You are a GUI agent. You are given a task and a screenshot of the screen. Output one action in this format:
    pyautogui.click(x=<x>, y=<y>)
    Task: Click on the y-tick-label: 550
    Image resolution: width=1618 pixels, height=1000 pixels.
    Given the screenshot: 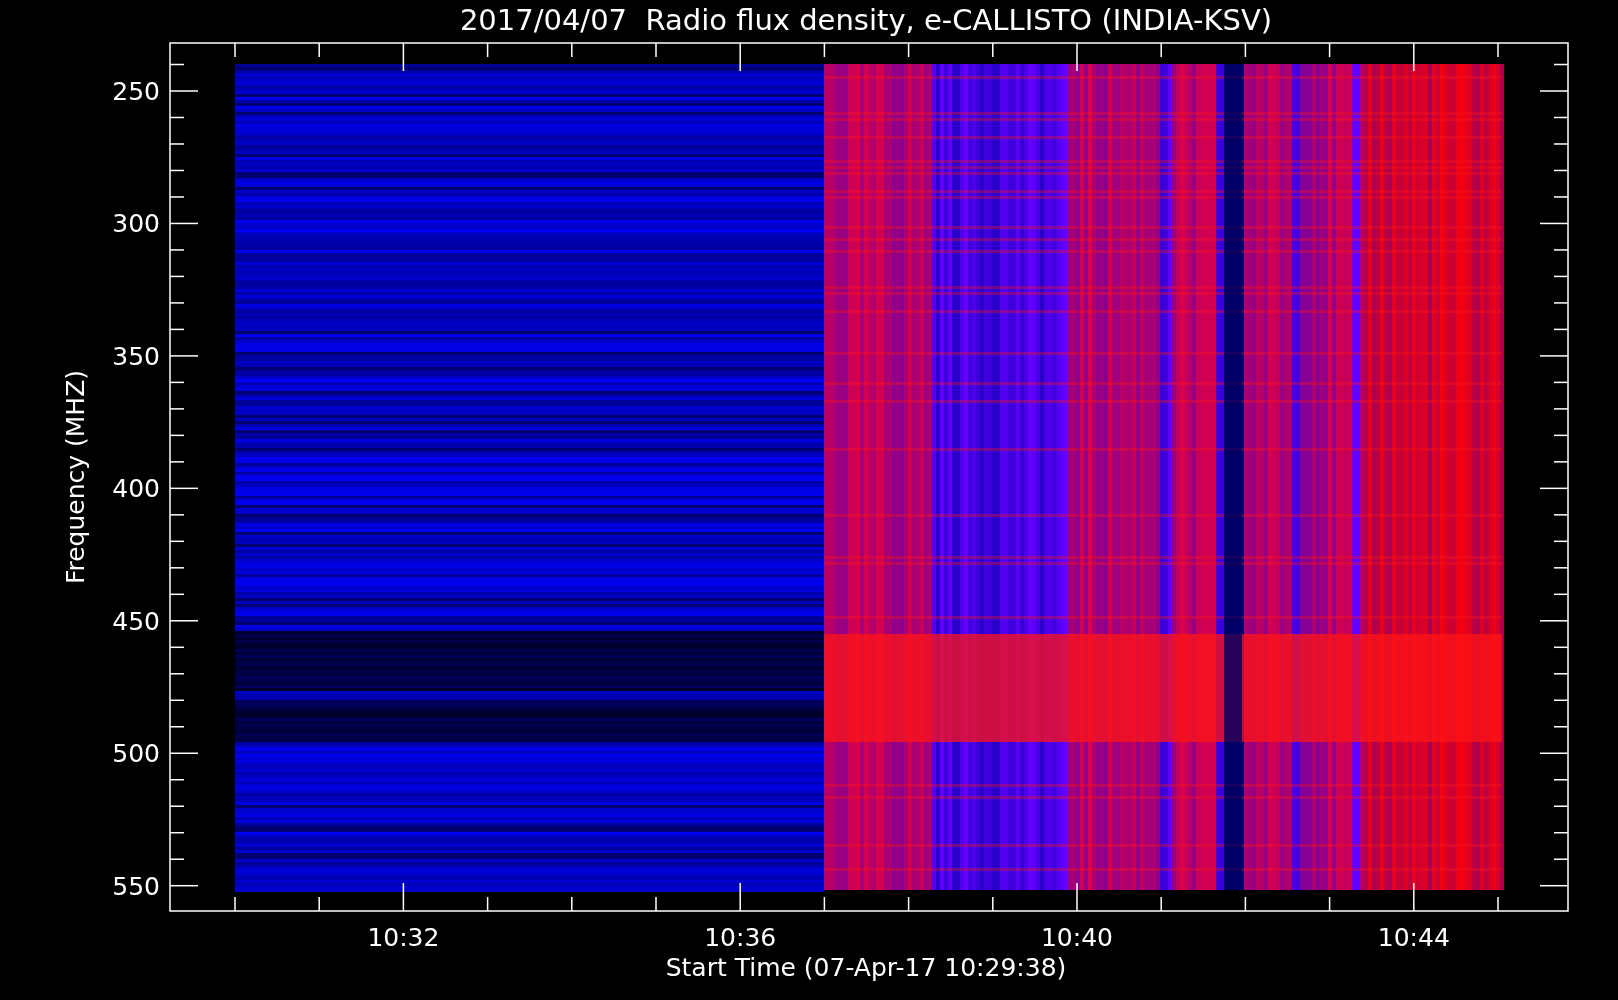 What is the action you would take?
    pyautogui.click(x=136, y=886)
    